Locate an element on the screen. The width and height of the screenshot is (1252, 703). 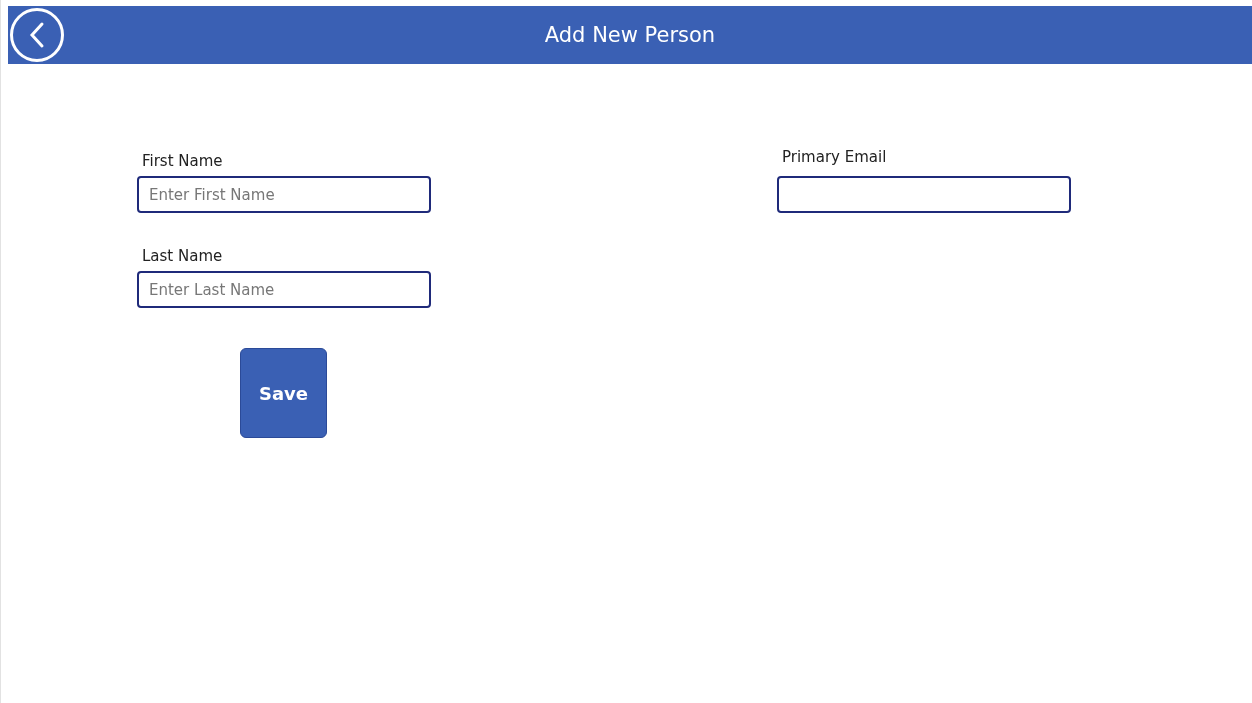
input-field: Enter First Name is located at coordinates (284, 194).